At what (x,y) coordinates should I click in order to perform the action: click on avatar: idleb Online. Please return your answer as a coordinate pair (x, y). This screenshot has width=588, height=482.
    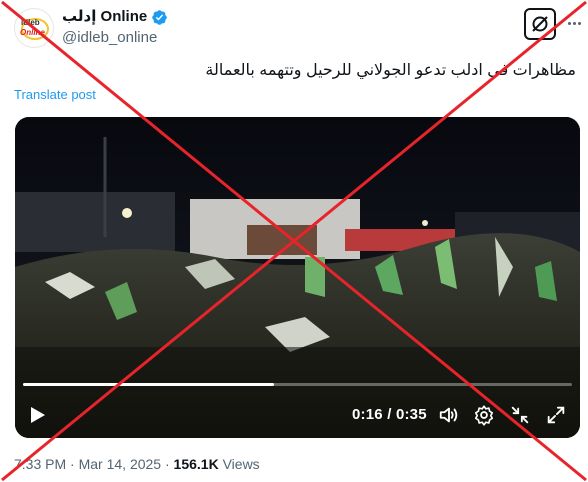
    Looking at the image, I should click on (34, 28).